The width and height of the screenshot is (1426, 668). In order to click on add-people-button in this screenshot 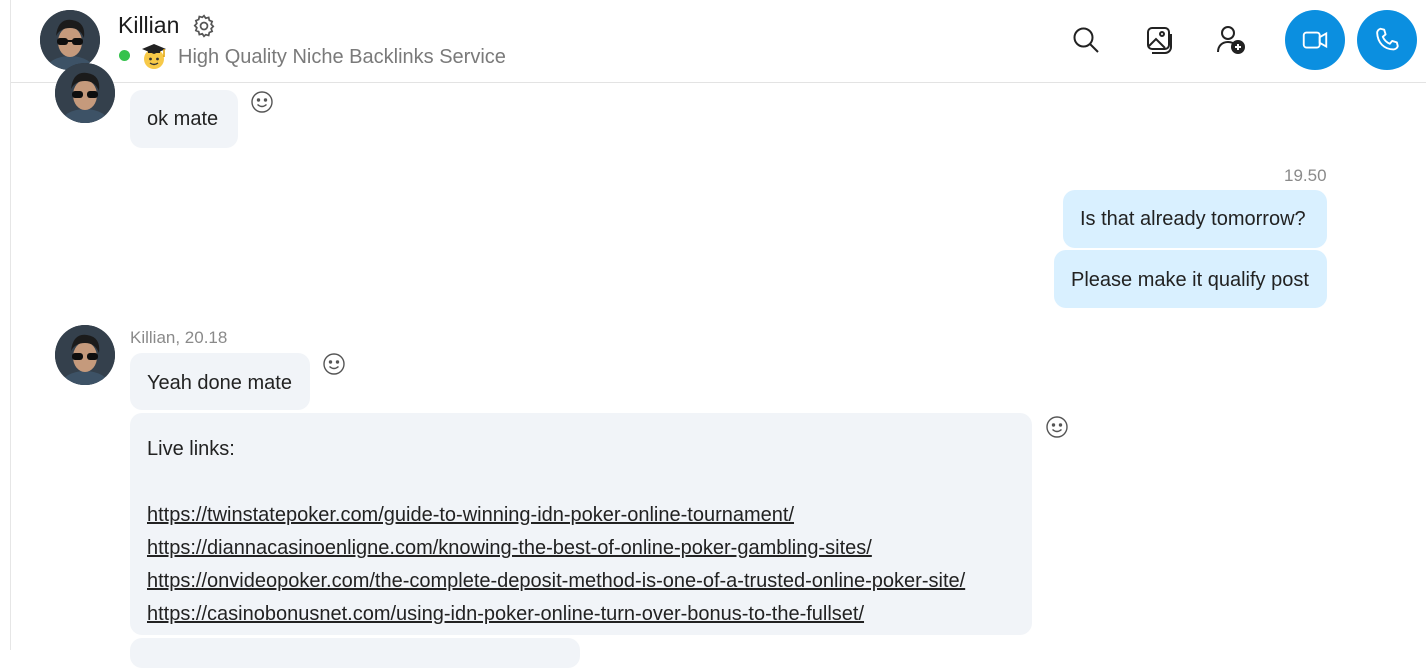, I will do `click(1231, 40)`.